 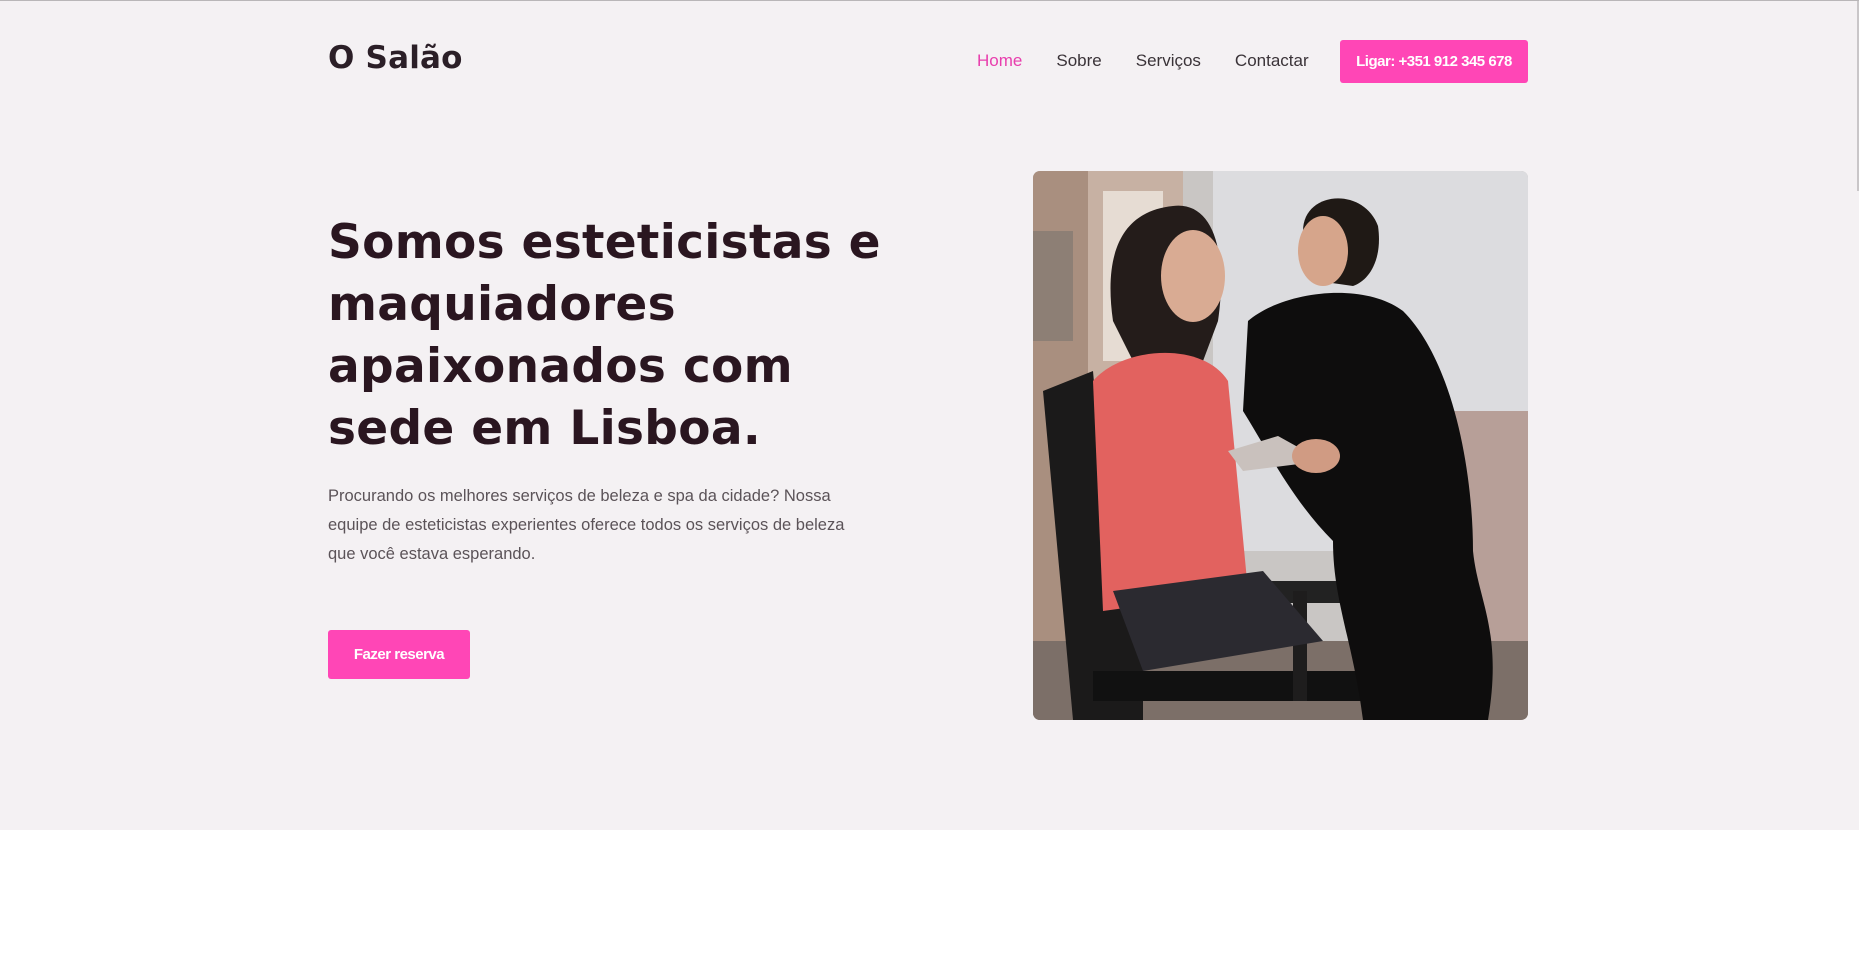 I want to click on nav-servicos: Serviços, so click(x=1168, y=61).